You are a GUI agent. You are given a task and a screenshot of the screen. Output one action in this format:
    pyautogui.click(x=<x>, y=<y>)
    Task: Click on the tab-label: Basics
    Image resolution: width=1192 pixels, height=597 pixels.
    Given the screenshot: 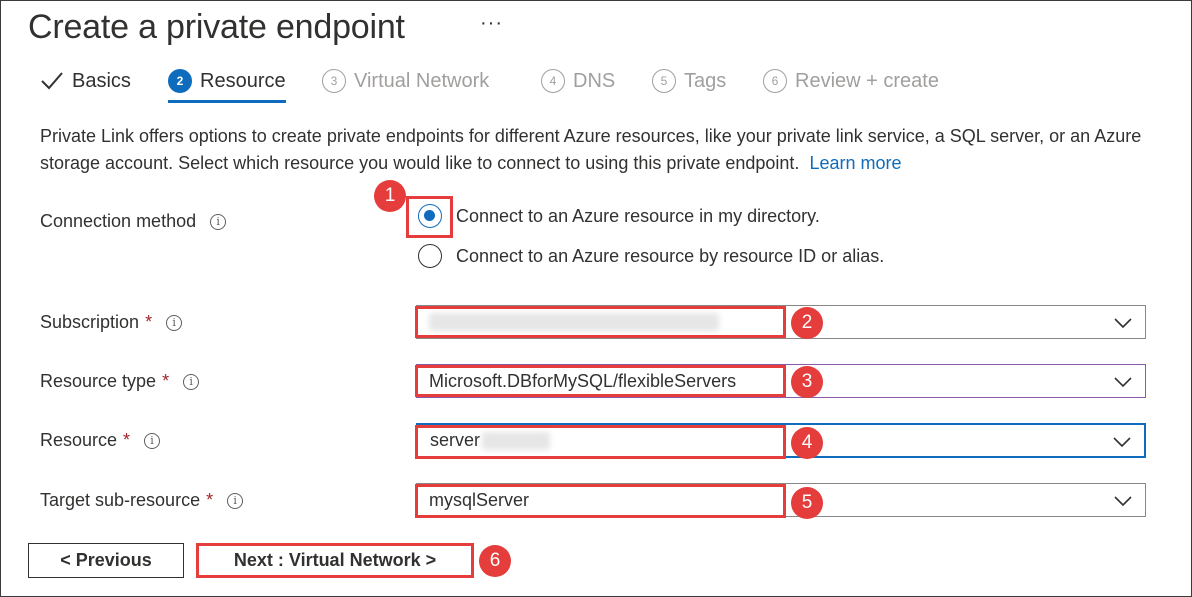 What is the action you would take?
    pyautogui.click(x=101, y=80)
    